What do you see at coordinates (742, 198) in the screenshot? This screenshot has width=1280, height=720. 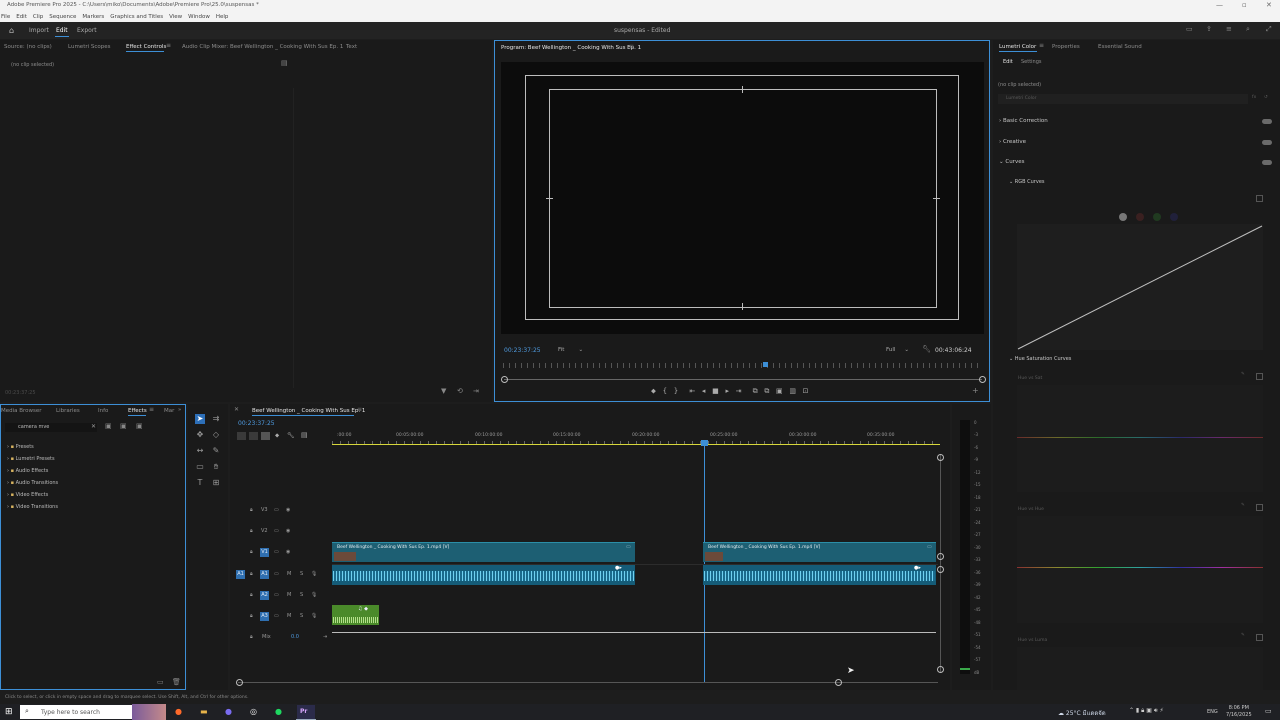 I see `video-canvas` at bounding box center [742, 198].